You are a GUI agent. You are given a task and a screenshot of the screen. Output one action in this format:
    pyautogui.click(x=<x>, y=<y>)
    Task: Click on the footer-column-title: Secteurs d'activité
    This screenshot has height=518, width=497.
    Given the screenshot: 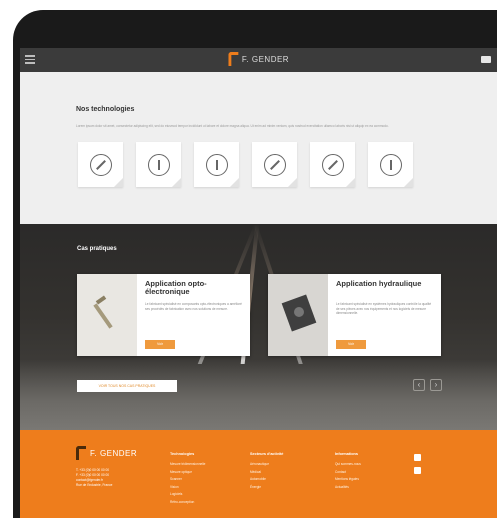 What is the action you would take?
    pyautogui.click(x=267, y=454)
    